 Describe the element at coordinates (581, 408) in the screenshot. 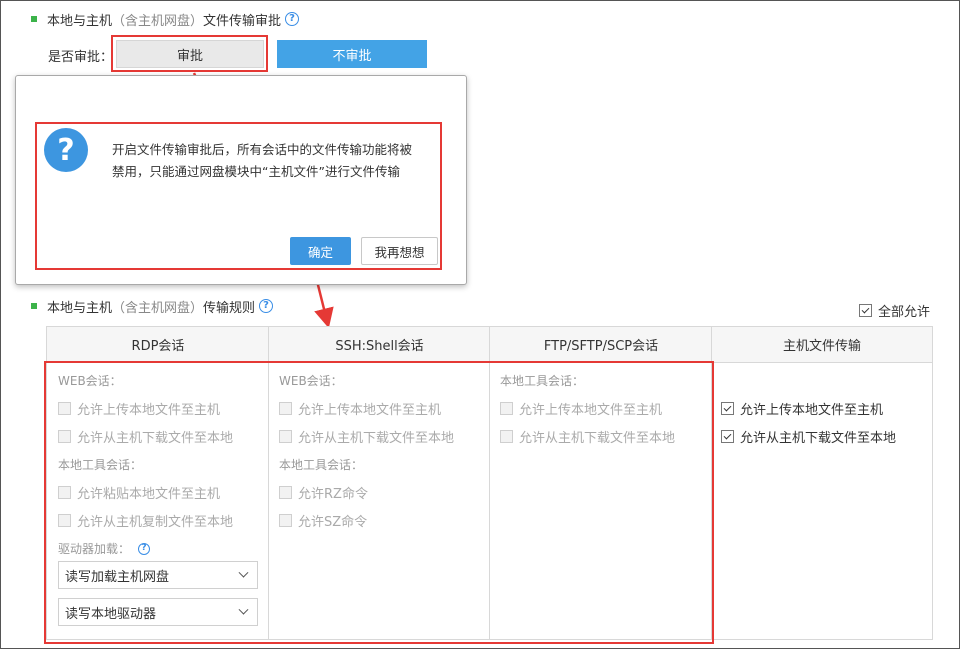

I see `ftp-upload-checkbox: 允许上传本地文件至主机` at that location.